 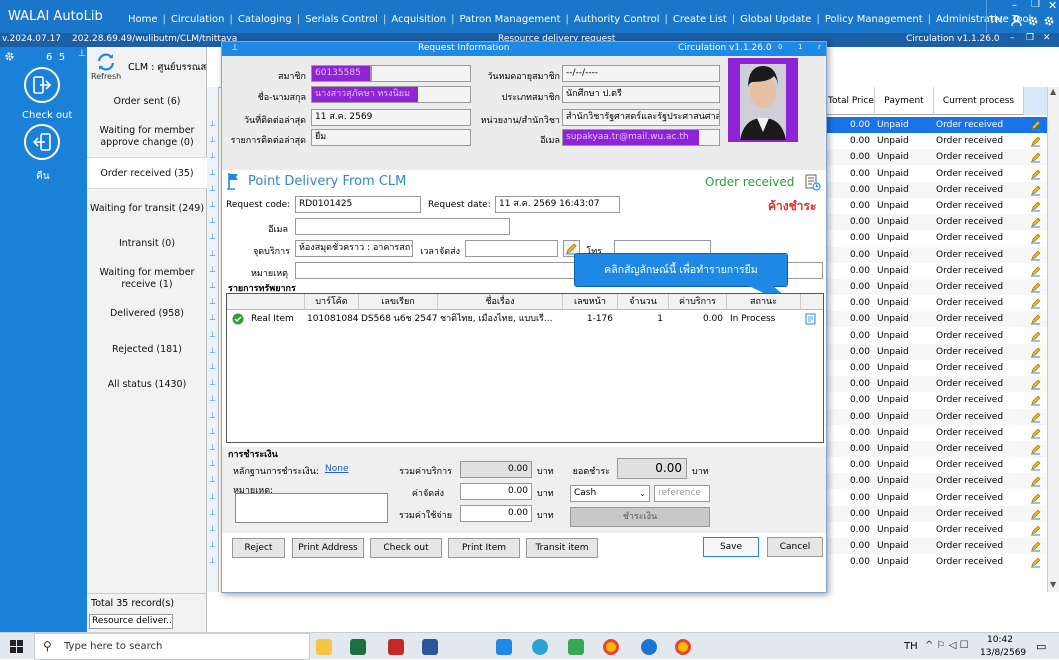 What do you see at coordinates (147, 385) in the screenshot?
I see `status-all: All status (1430)` at bounding box center [147, 385].